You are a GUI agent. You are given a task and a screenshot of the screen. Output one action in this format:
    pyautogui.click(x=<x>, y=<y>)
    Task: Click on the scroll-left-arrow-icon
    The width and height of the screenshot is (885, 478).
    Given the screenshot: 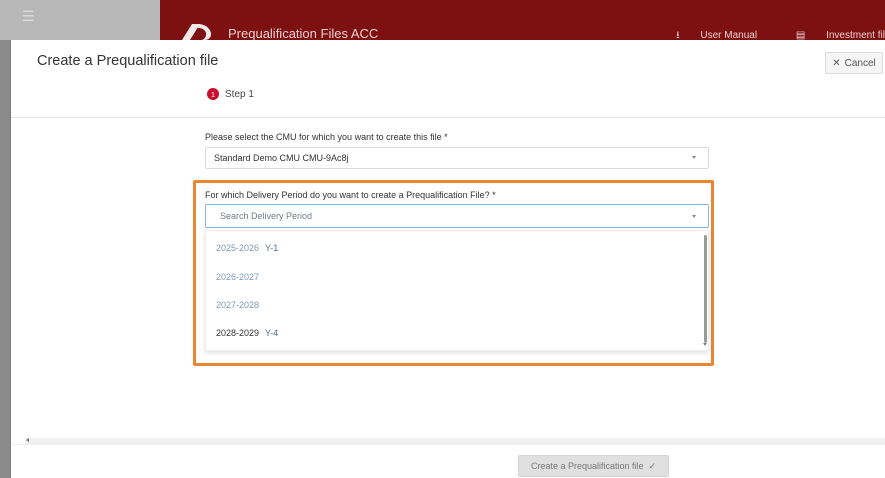 What is the action you would take?
    pyautogui.click(x=27, y=440)
    